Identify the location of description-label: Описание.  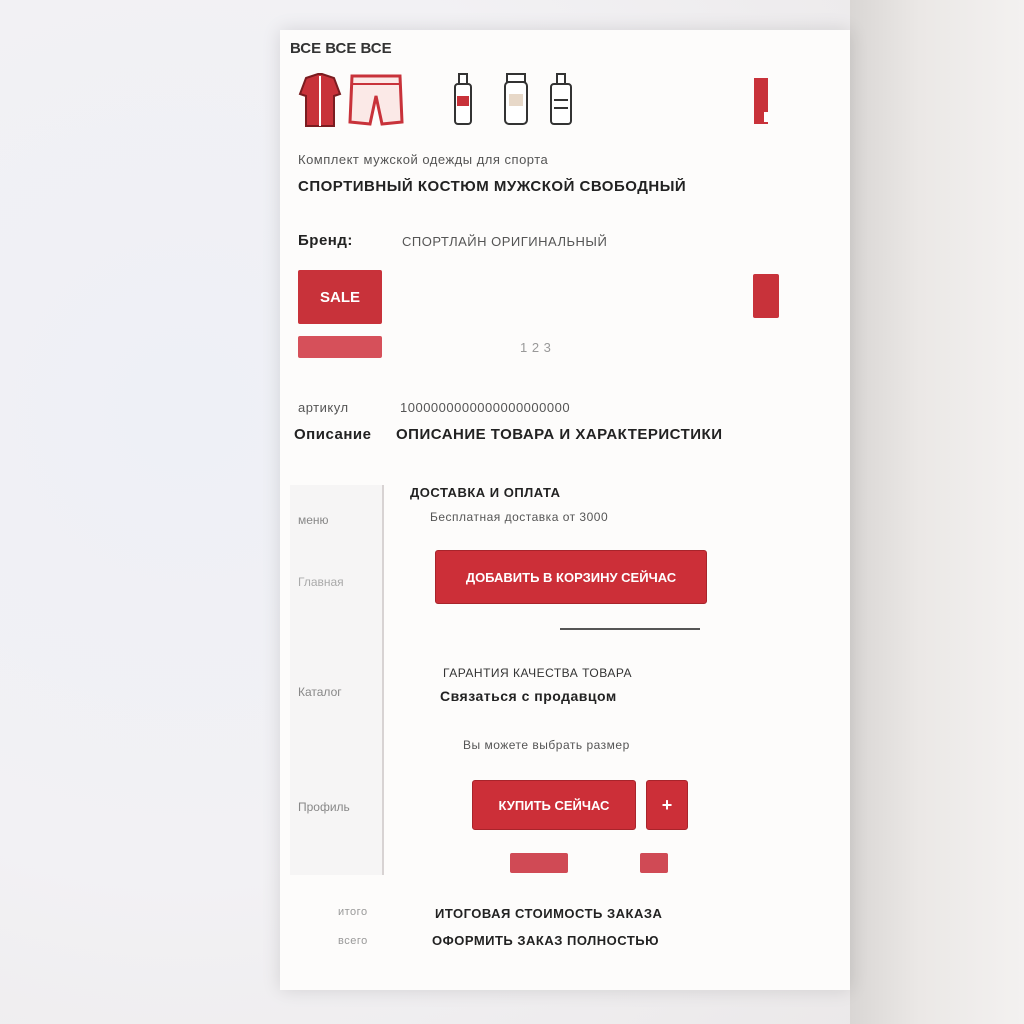
(333, 434).